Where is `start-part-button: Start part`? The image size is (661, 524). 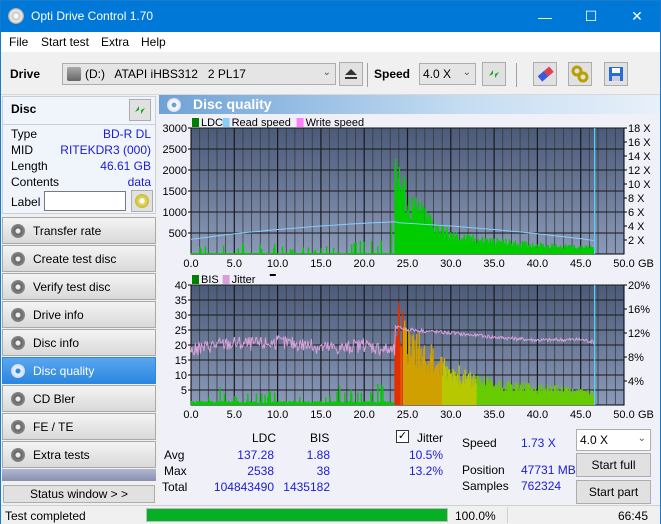 start-part-button: Start part is located at coordinates (613, 492).